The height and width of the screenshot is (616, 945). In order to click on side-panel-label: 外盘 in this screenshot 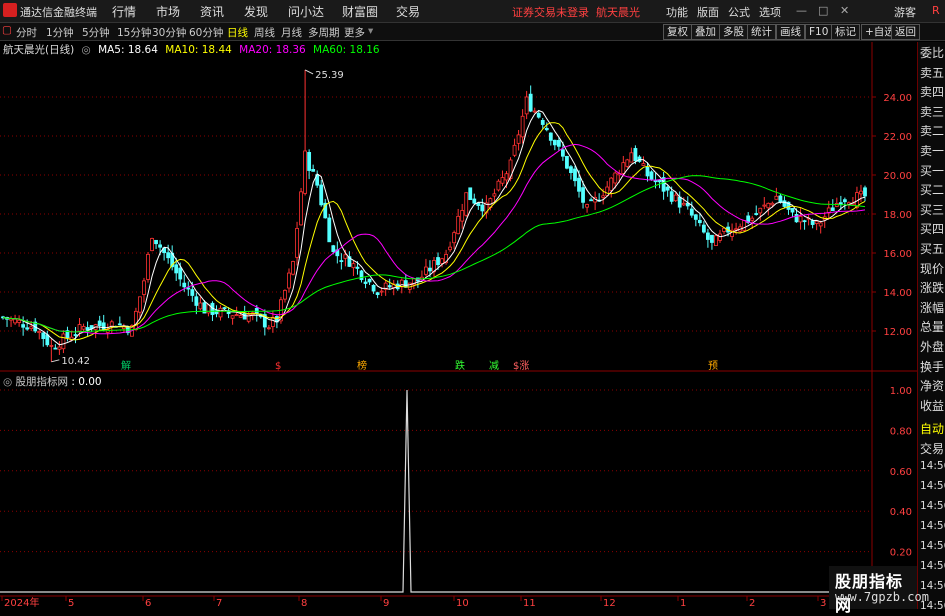, I will do `click(932, 347)`.